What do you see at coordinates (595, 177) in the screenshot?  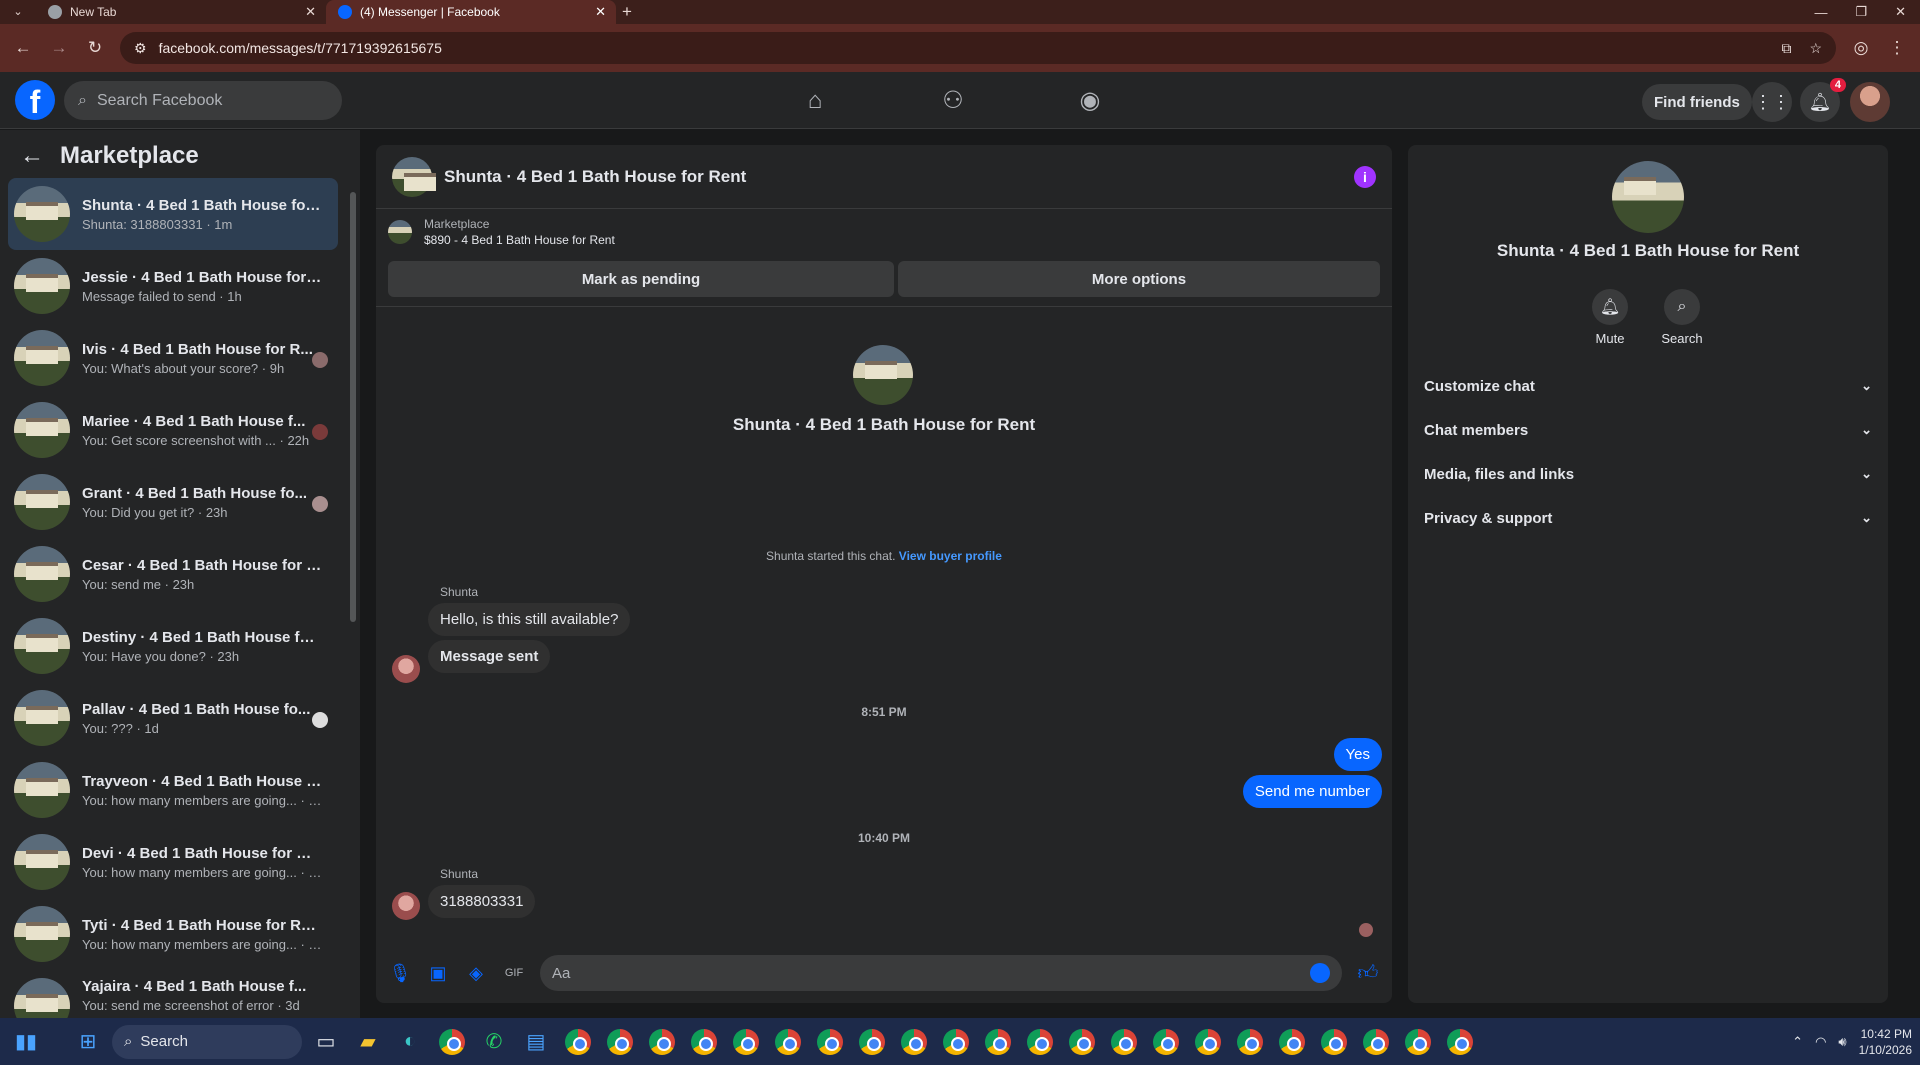 I see `chat-title: Shunta · 4 Bed 1 Bath House for Rent` at bounding box center [595, 177].